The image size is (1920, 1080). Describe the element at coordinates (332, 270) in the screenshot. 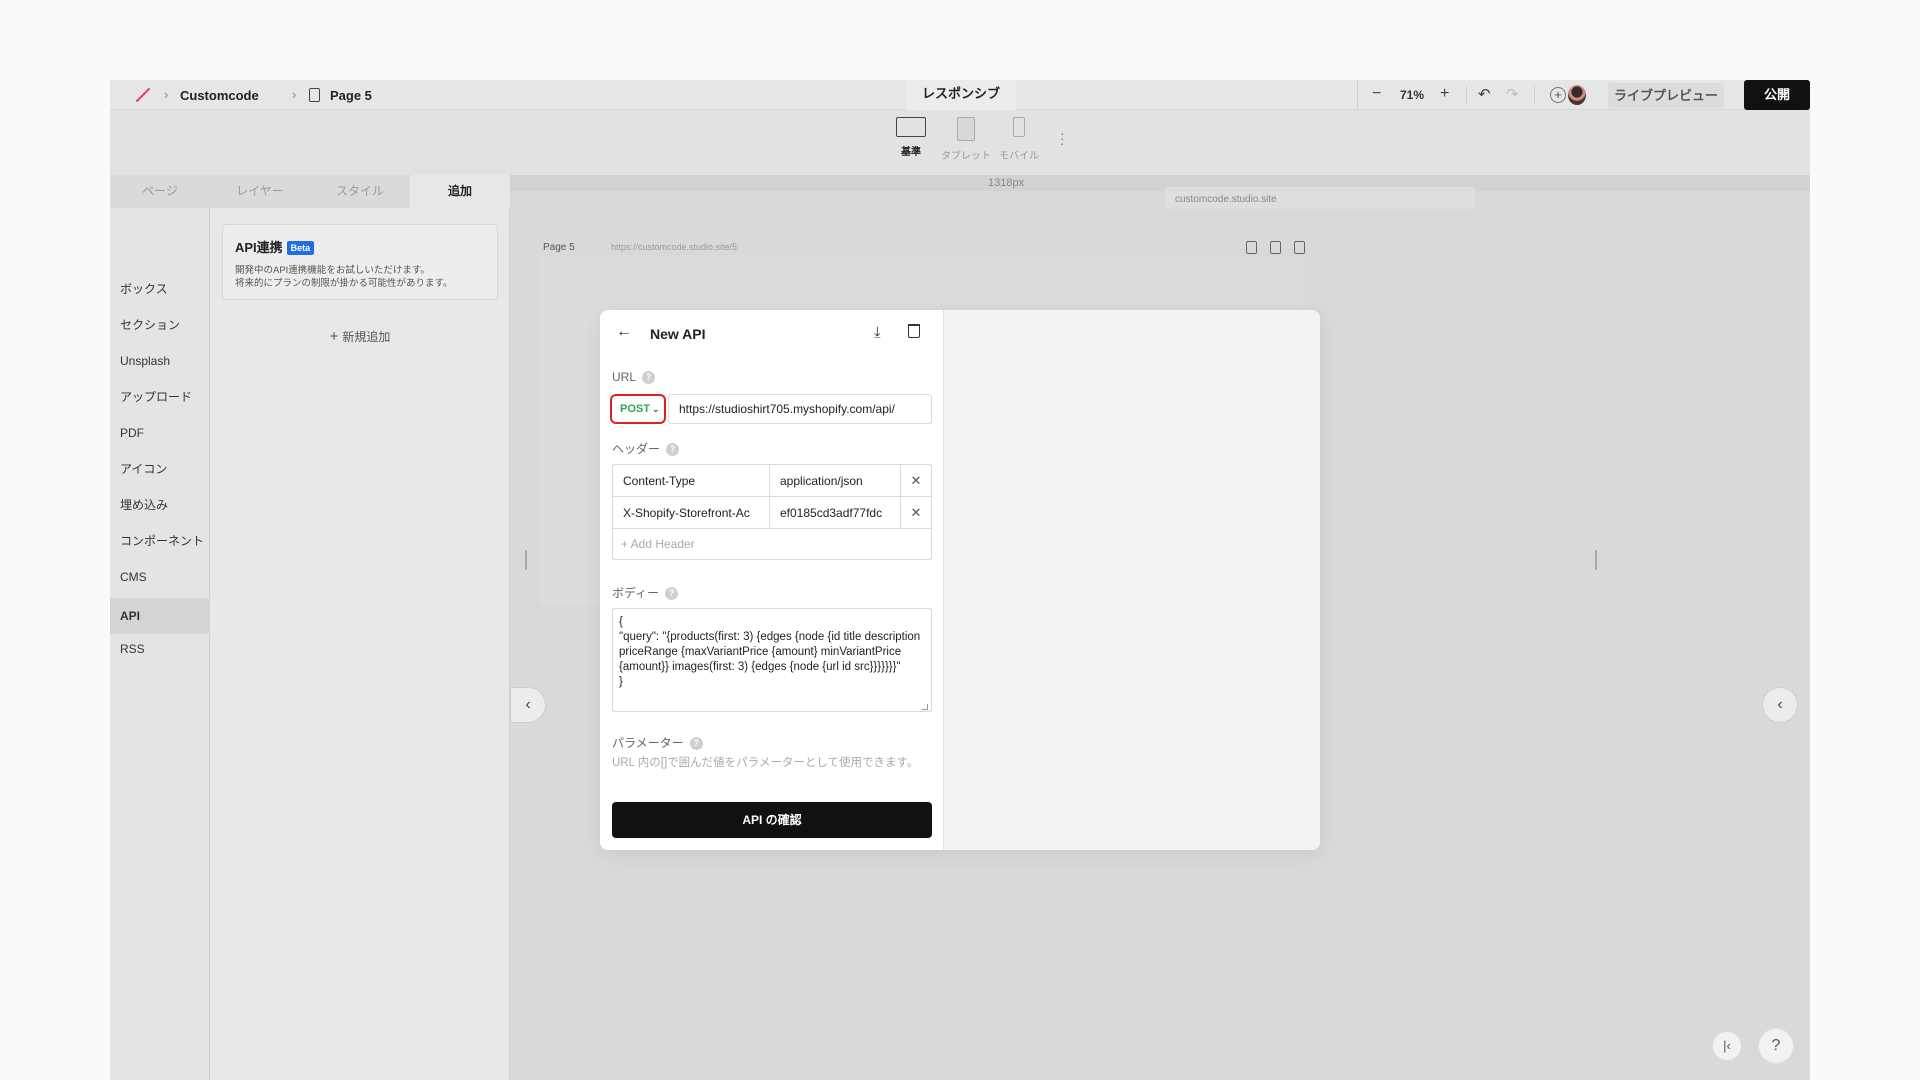

I see `api-card-desc-line: 開発中のAPI連携機能をお試しいただけます。` at that location.